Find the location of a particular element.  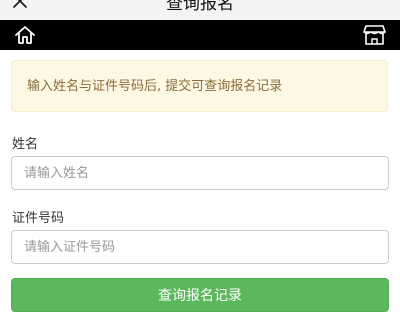

store-button is located at coordinates (374, 35).